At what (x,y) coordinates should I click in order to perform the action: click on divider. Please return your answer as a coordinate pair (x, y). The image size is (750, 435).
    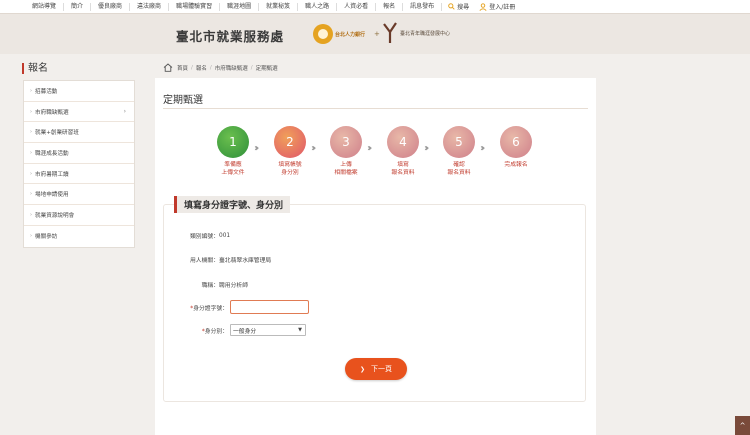
    Looking at the image, I should click on (375, 108).